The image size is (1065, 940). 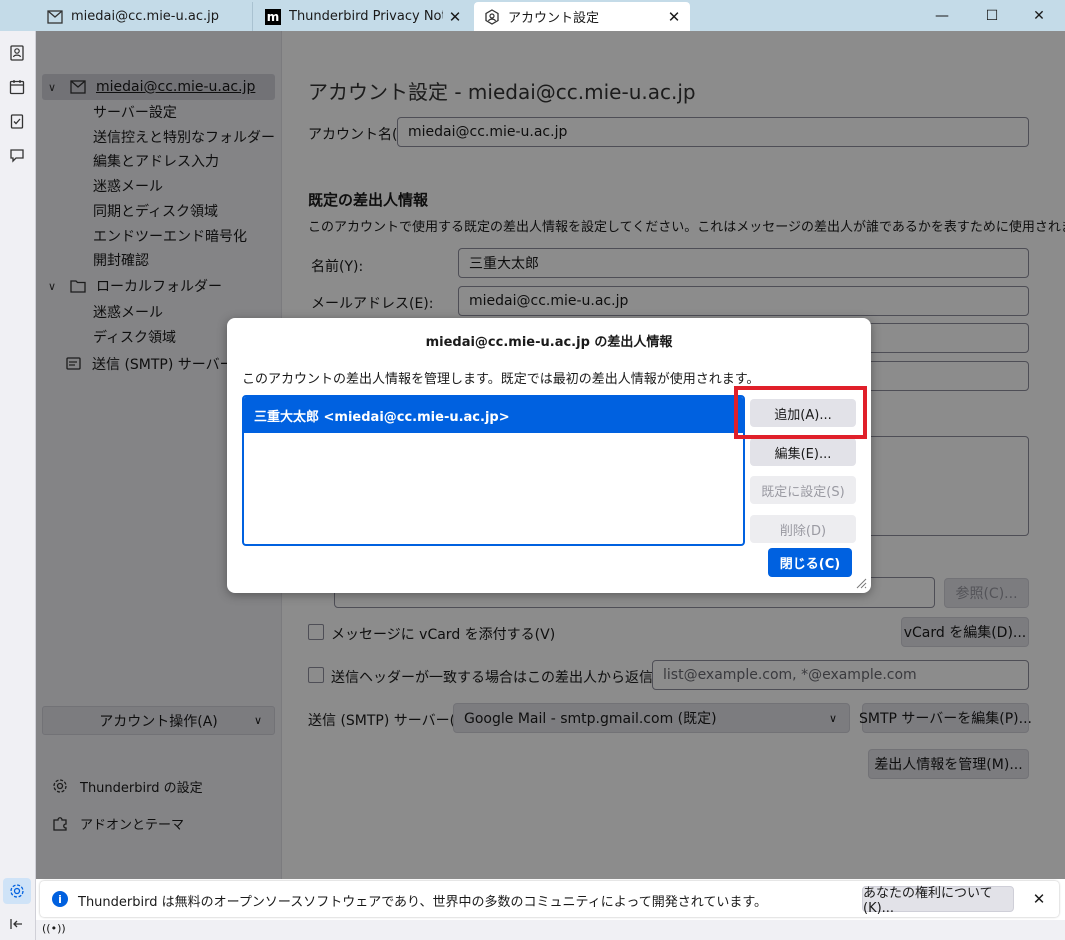 I want to click on tab-label: miedai@cc.mie-u.ac.jp, so click(x=145, y=16).